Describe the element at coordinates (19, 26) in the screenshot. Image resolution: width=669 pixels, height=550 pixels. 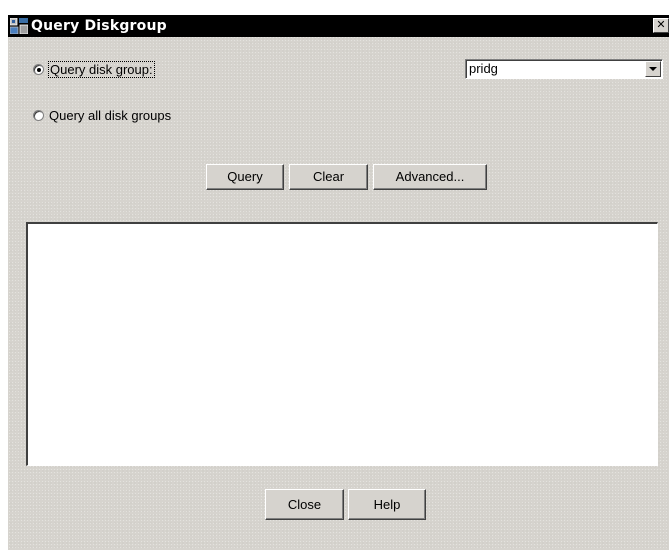
I see `disk-group-icon` at that location.